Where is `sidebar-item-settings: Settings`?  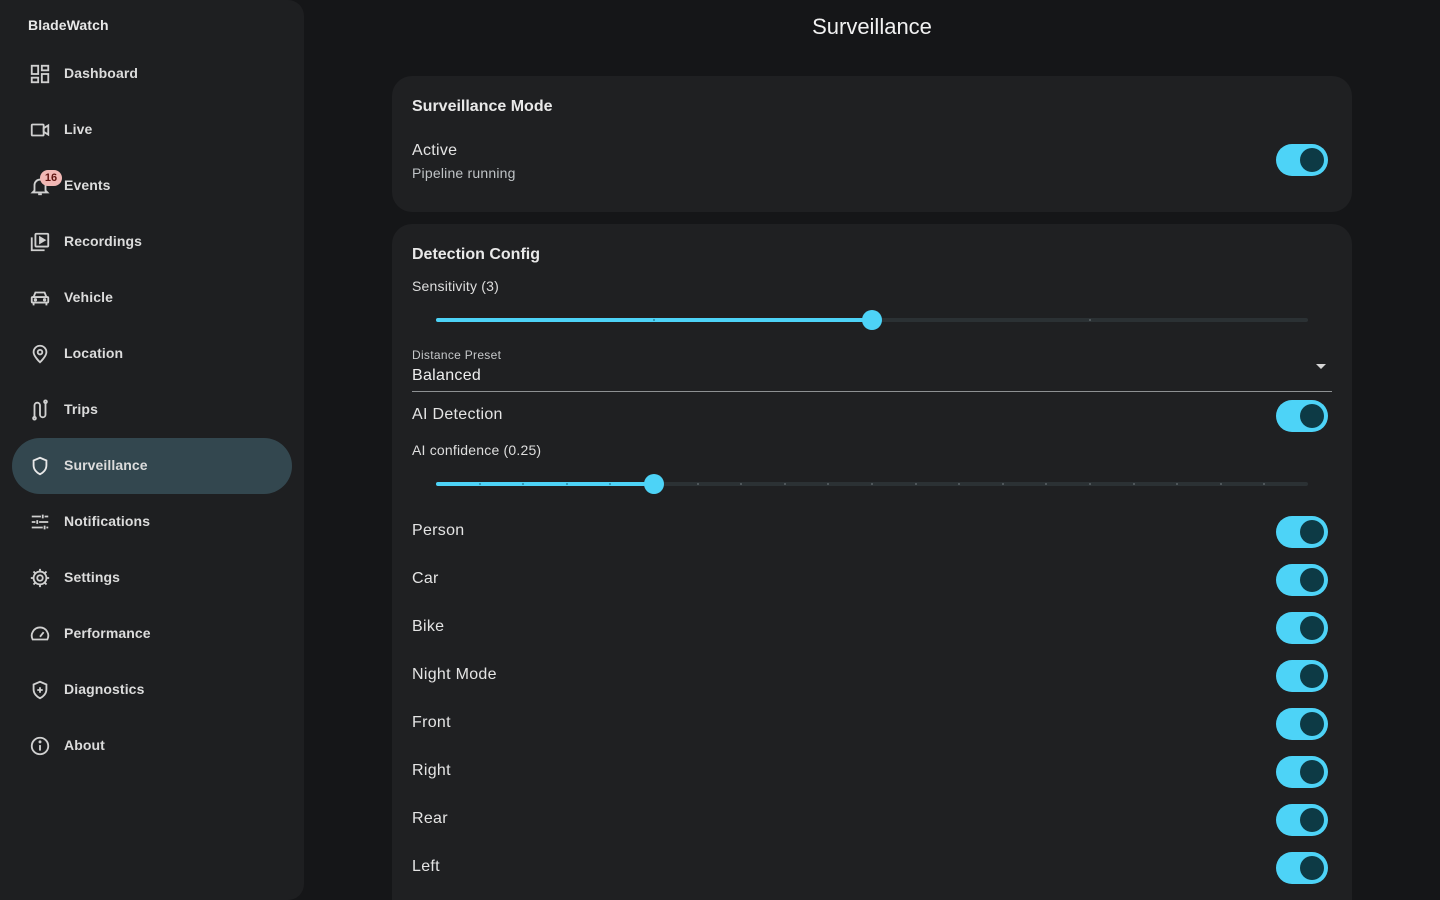 sidebar-item-settings: Settings is located at coordinates (152, 578).